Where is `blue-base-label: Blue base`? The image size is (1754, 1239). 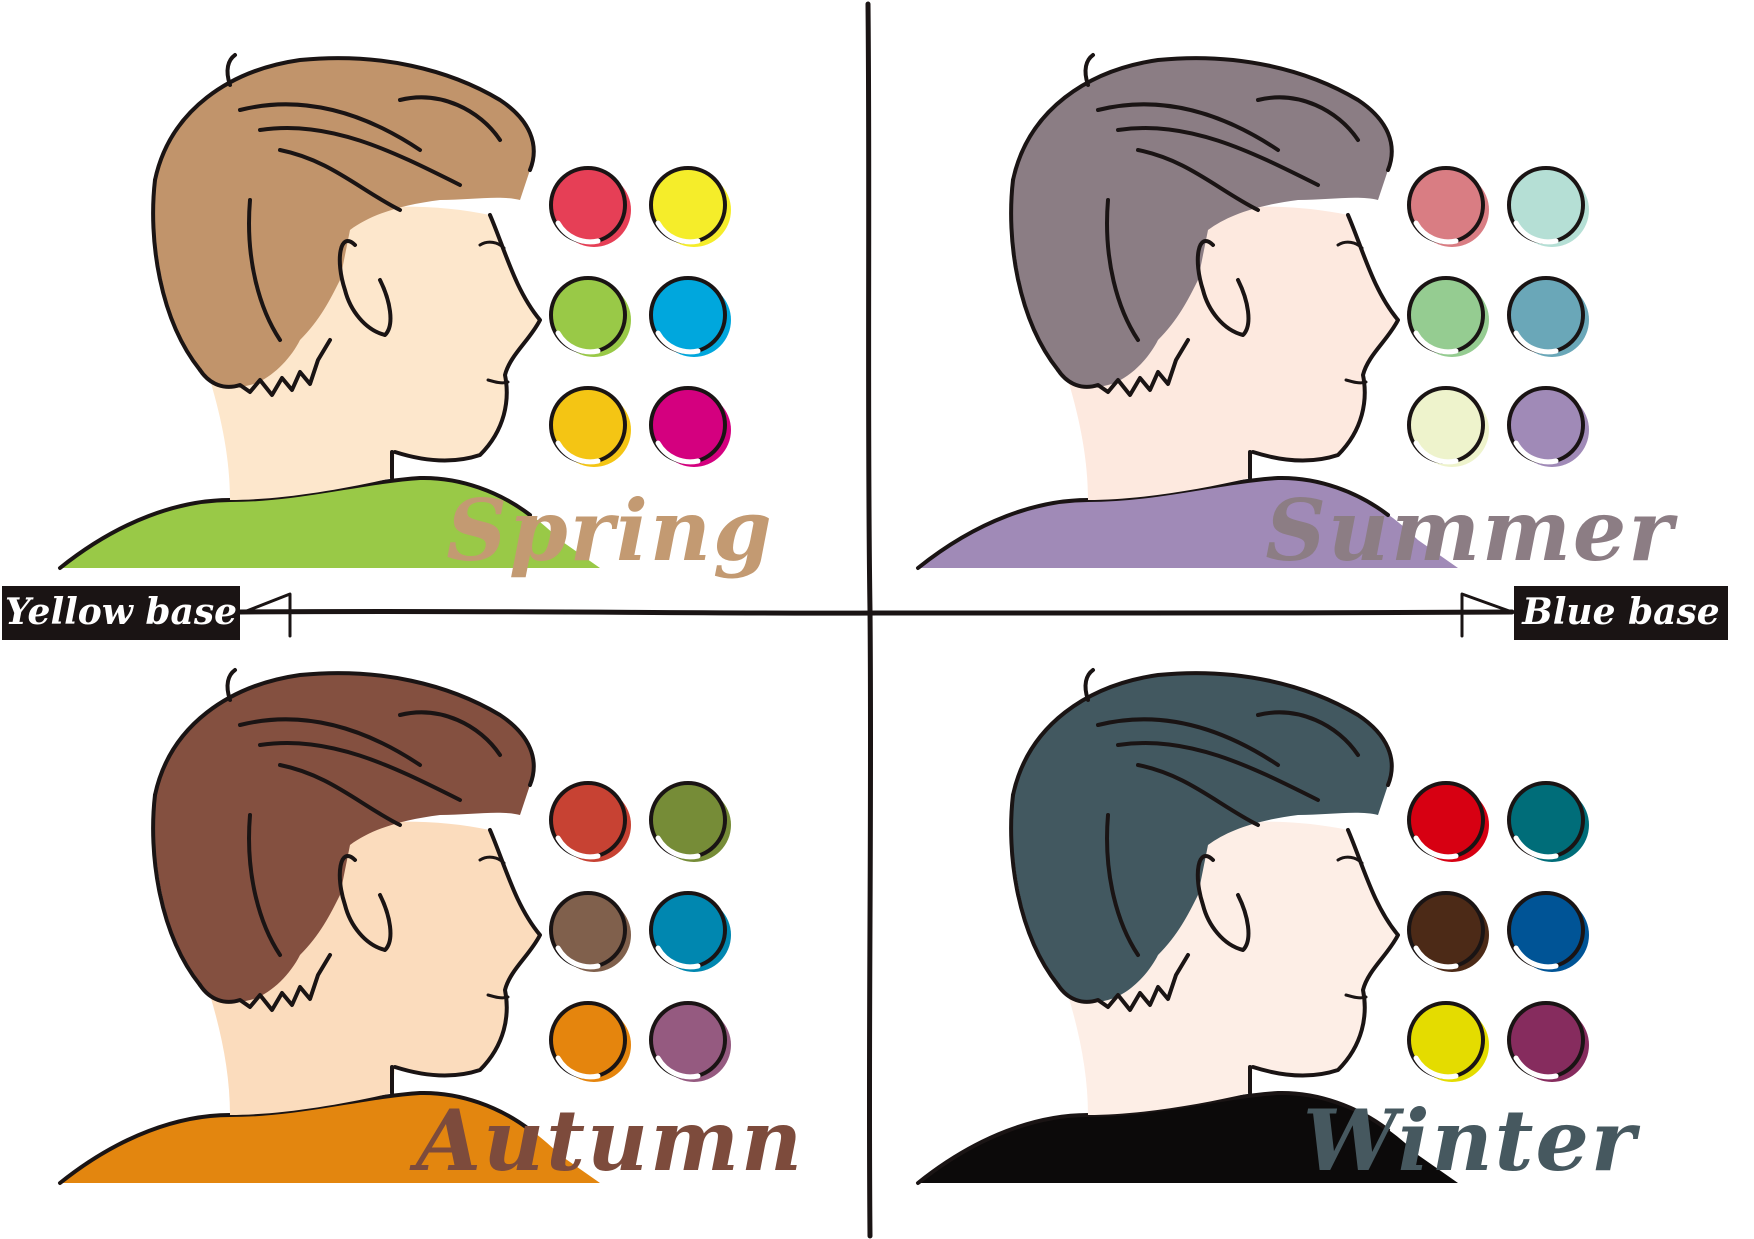 blue-base-label: Blue base is located at coordinates (1620, 612).